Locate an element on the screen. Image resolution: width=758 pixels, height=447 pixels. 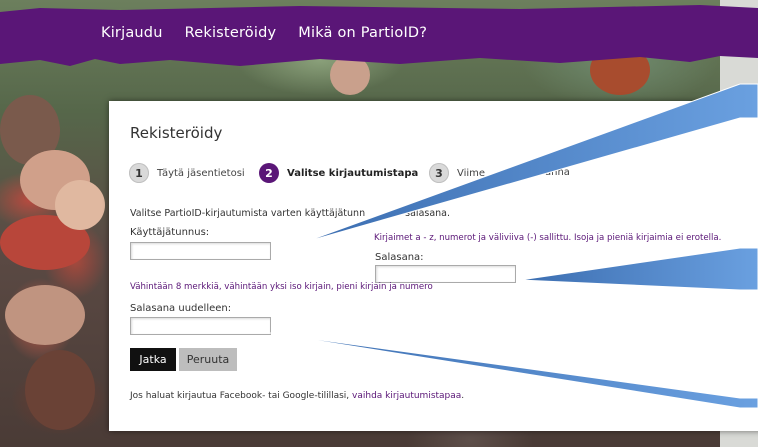
nav-link-about-partioid: Mikä on PartioID? is located at coordinates (362, 33).